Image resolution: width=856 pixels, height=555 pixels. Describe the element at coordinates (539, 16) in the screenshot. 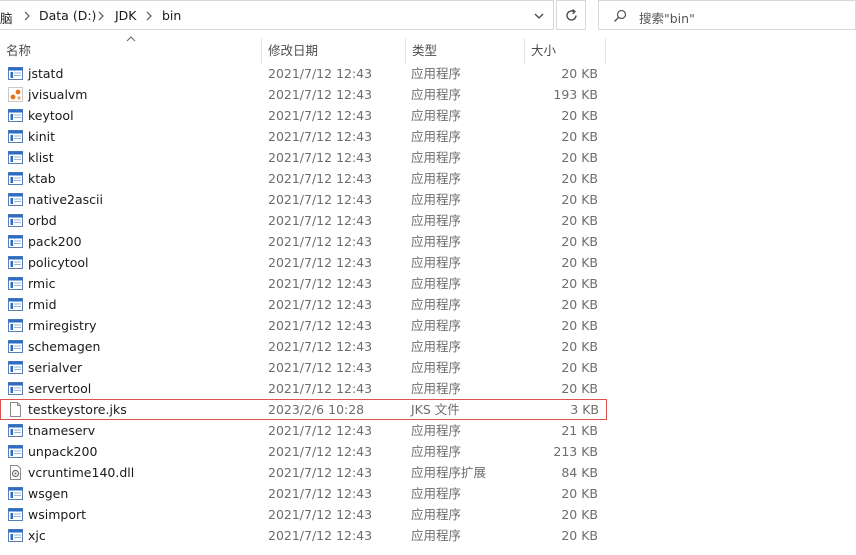

I see `chevron-down-icon` at that location.